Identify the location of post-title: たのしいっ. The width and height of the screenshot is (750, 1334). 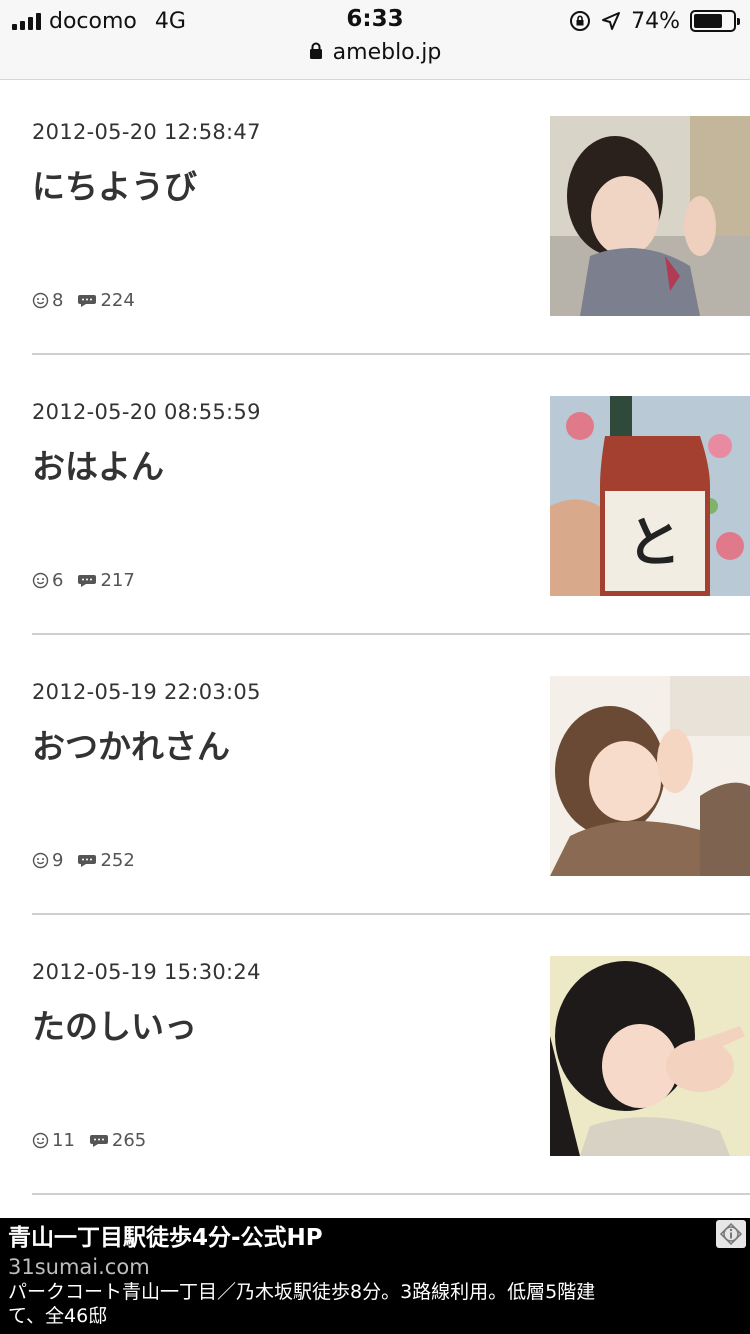
(114, 1024).